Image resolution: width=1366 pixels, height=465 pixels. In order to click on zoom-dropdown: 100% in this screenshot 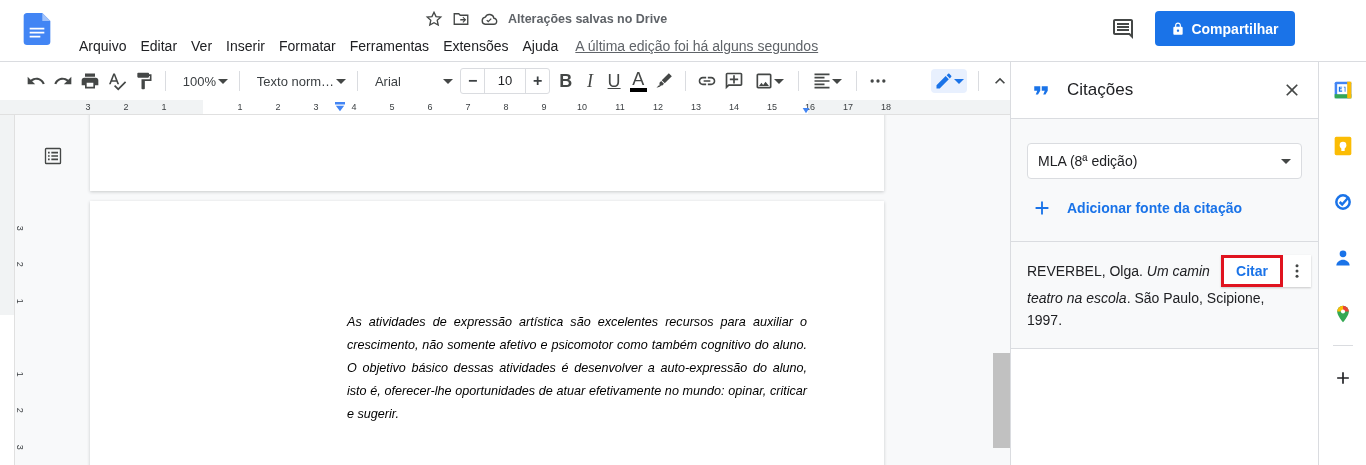, I will do `click(202, 81)`.